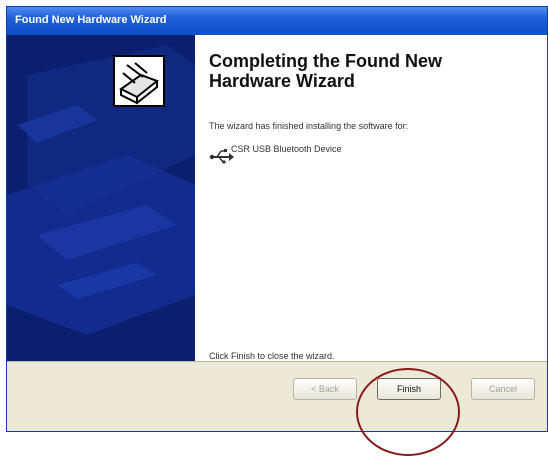 Image resolution: width=548 pixels, height=456 pixels. I want to click on close-instruction: Click Finish to close the wizard., so click(272, 356).